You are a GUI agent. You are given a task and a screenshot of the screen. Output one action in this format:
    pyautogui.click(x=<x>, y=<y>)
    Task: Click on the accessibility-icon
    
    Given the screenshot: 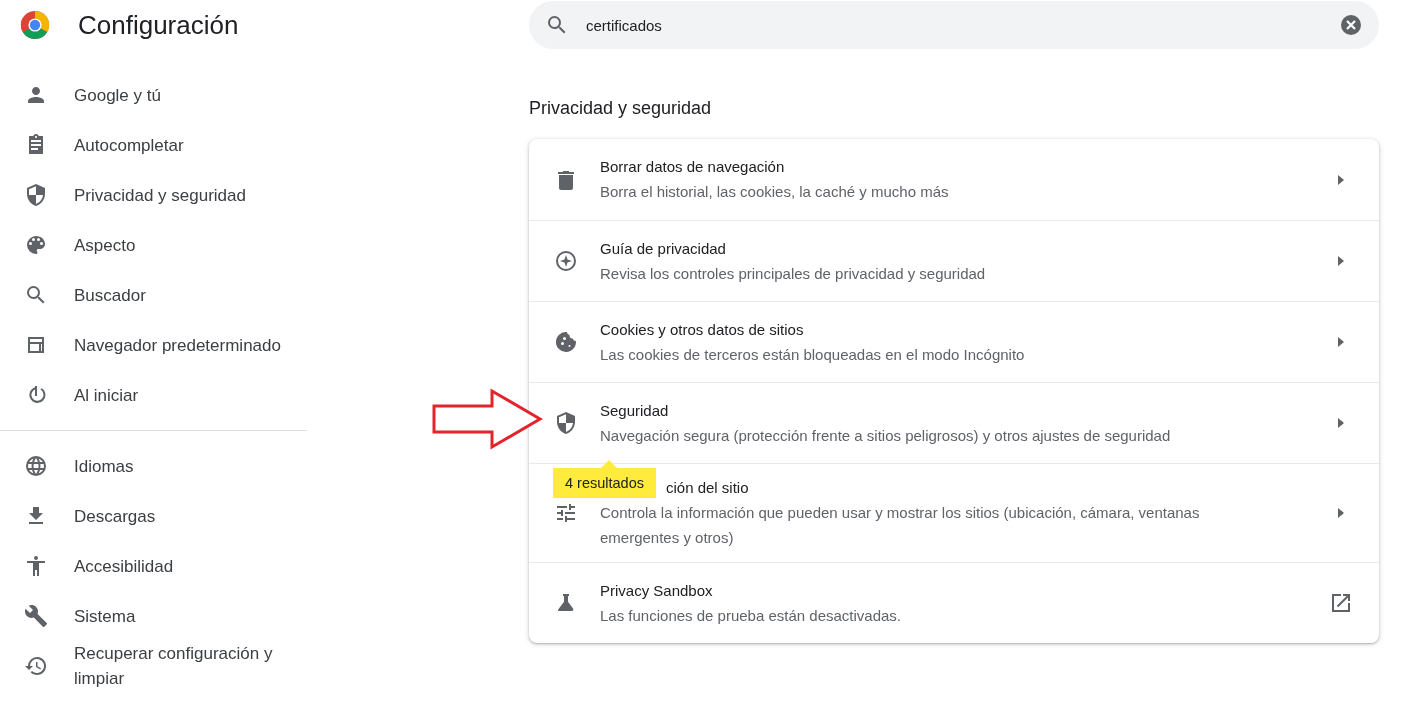 What is the action you would take?
    pyautogui.click(x=36, y=566)
    